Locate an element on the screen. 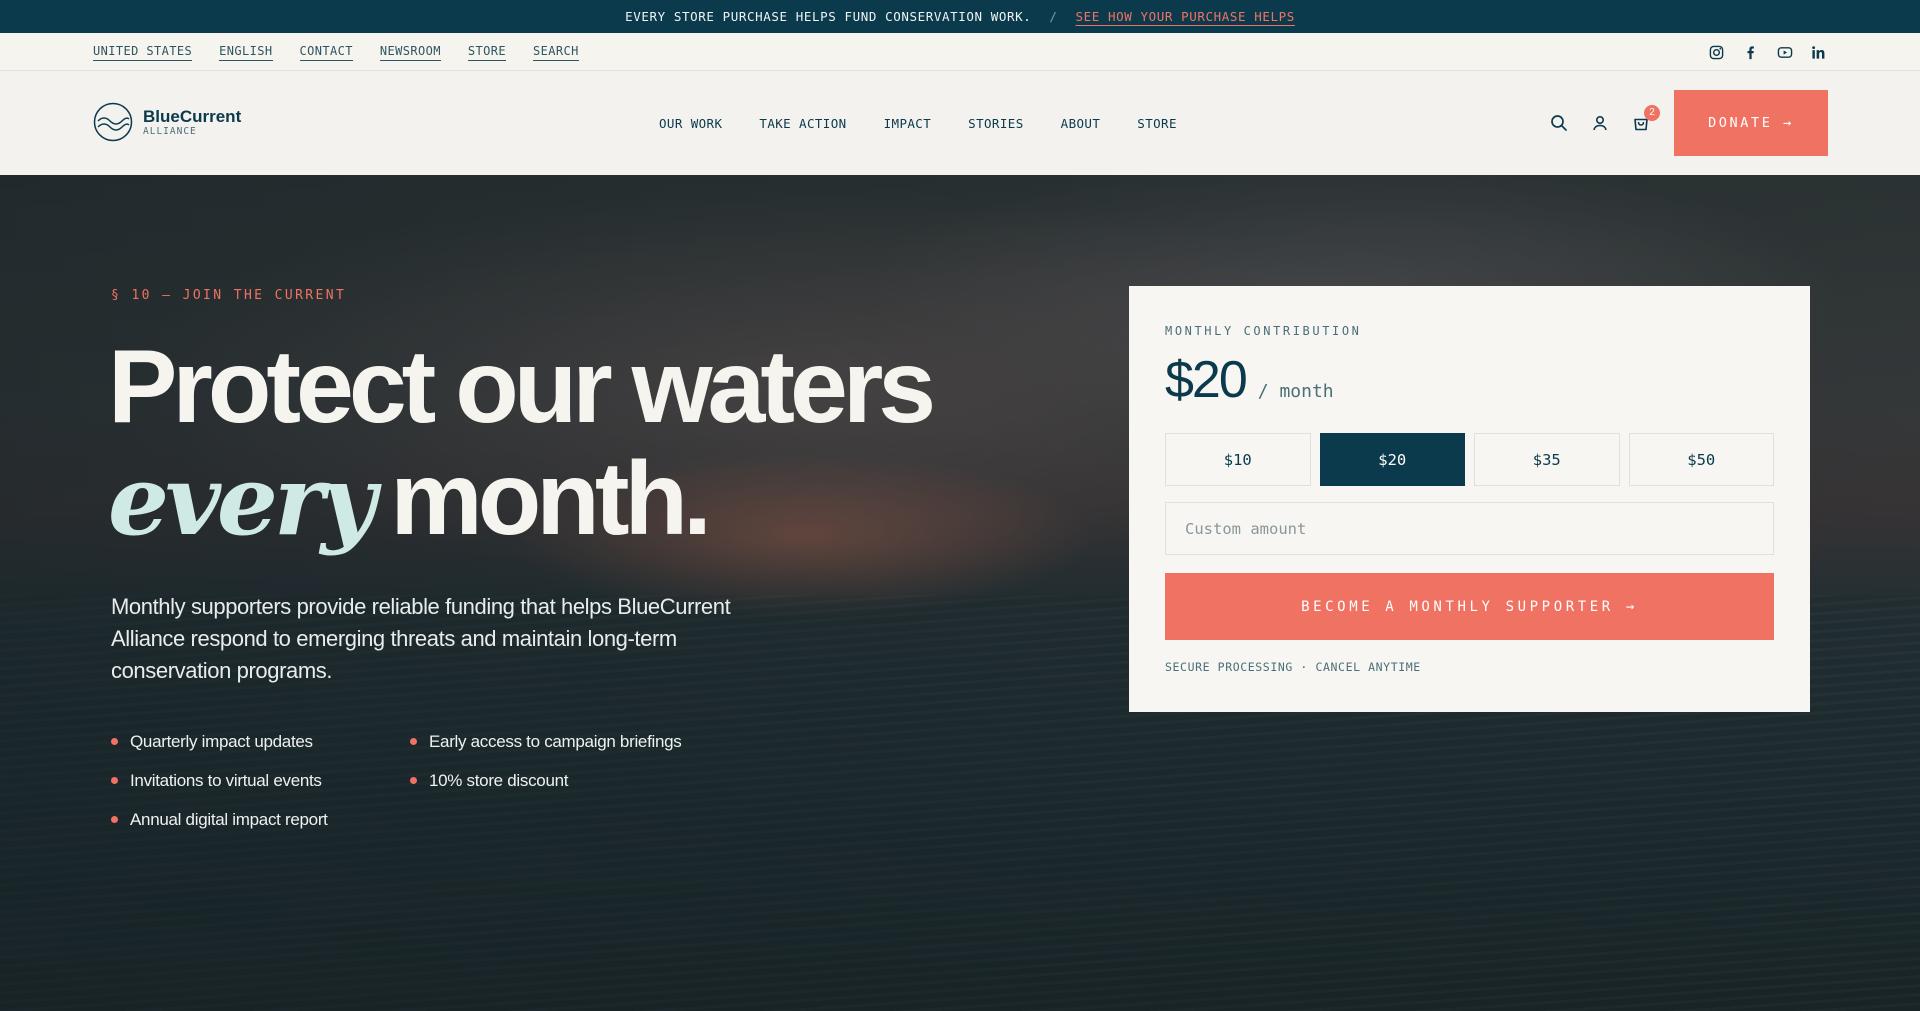  hero-headline: Protect our waters every month. is located at coordinates (522, 443).